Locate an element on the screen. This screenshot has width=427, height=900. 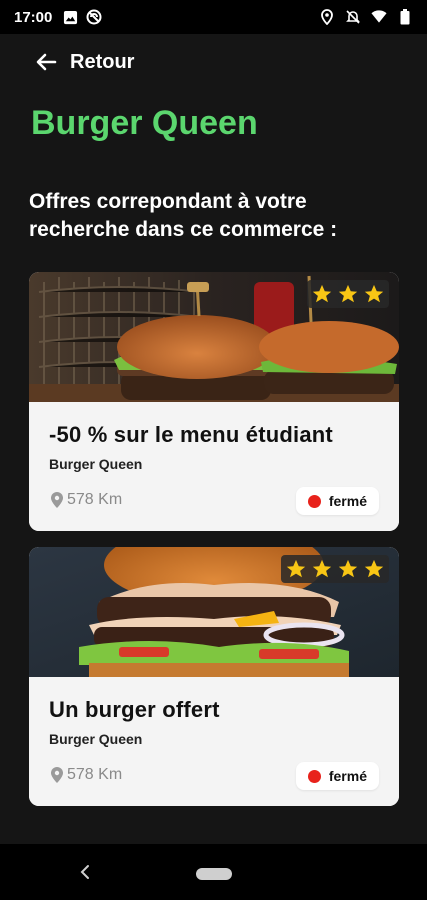
status-bar: 17:00 is located at coordinates (213, 17).